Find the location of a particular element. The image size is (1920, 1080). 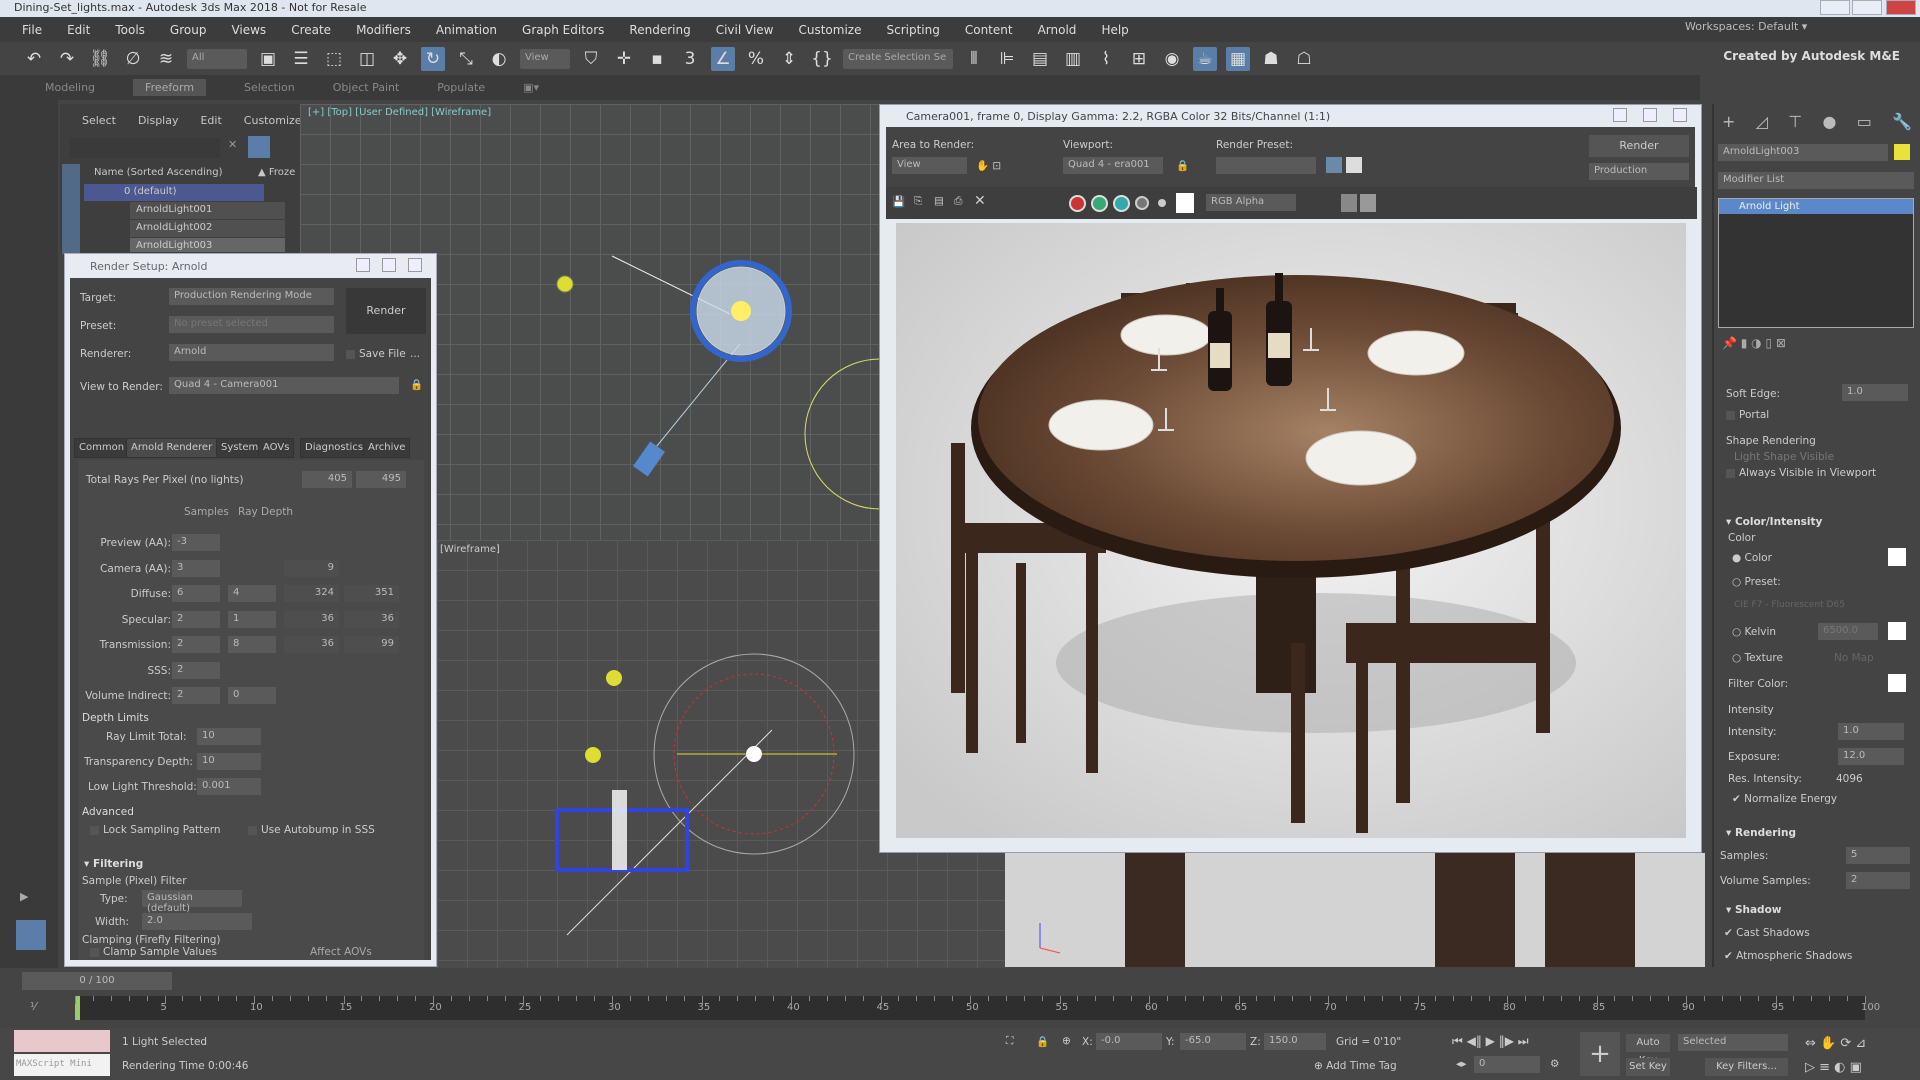

display-channel-dropdown: RGB Alpha is located at coordinates (1251, 202).